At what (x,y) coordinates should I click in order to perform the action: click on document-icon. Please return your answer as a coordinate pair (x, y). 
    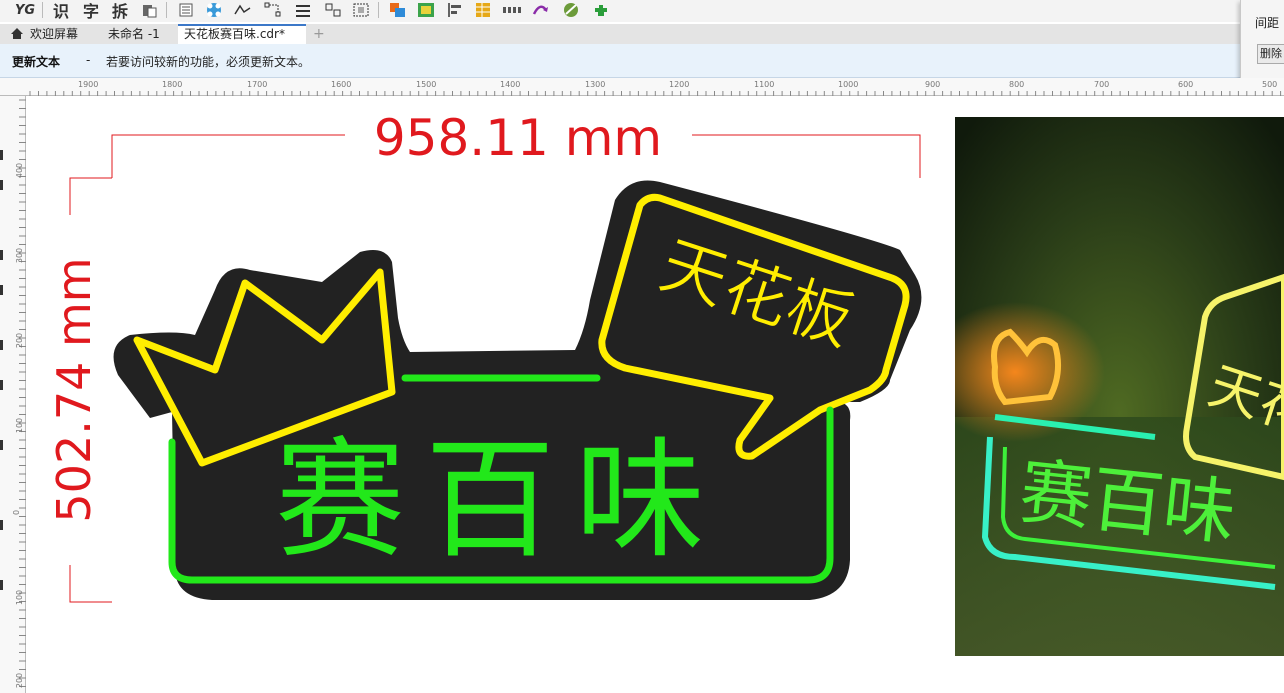
    Looking at the image, I should click on (186, 10).